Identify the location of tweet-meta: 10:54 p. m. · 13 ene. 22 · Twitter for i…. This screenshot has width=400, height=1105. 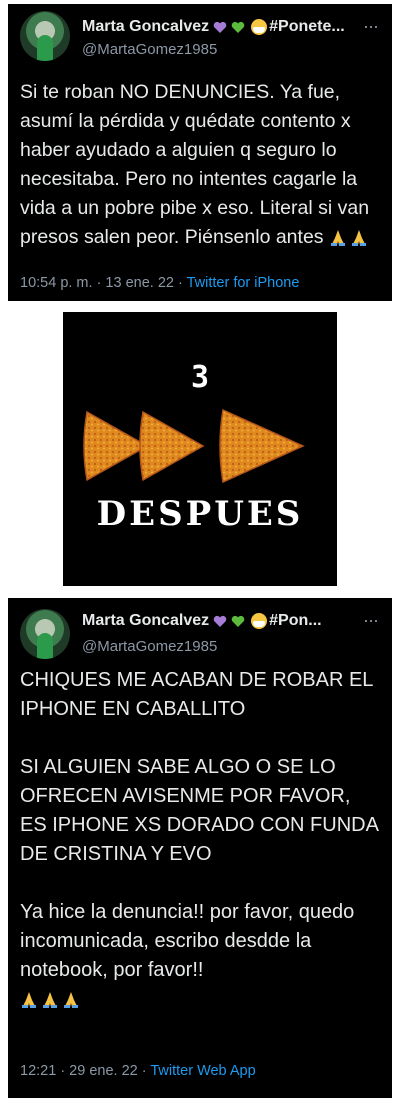
(159, 283).